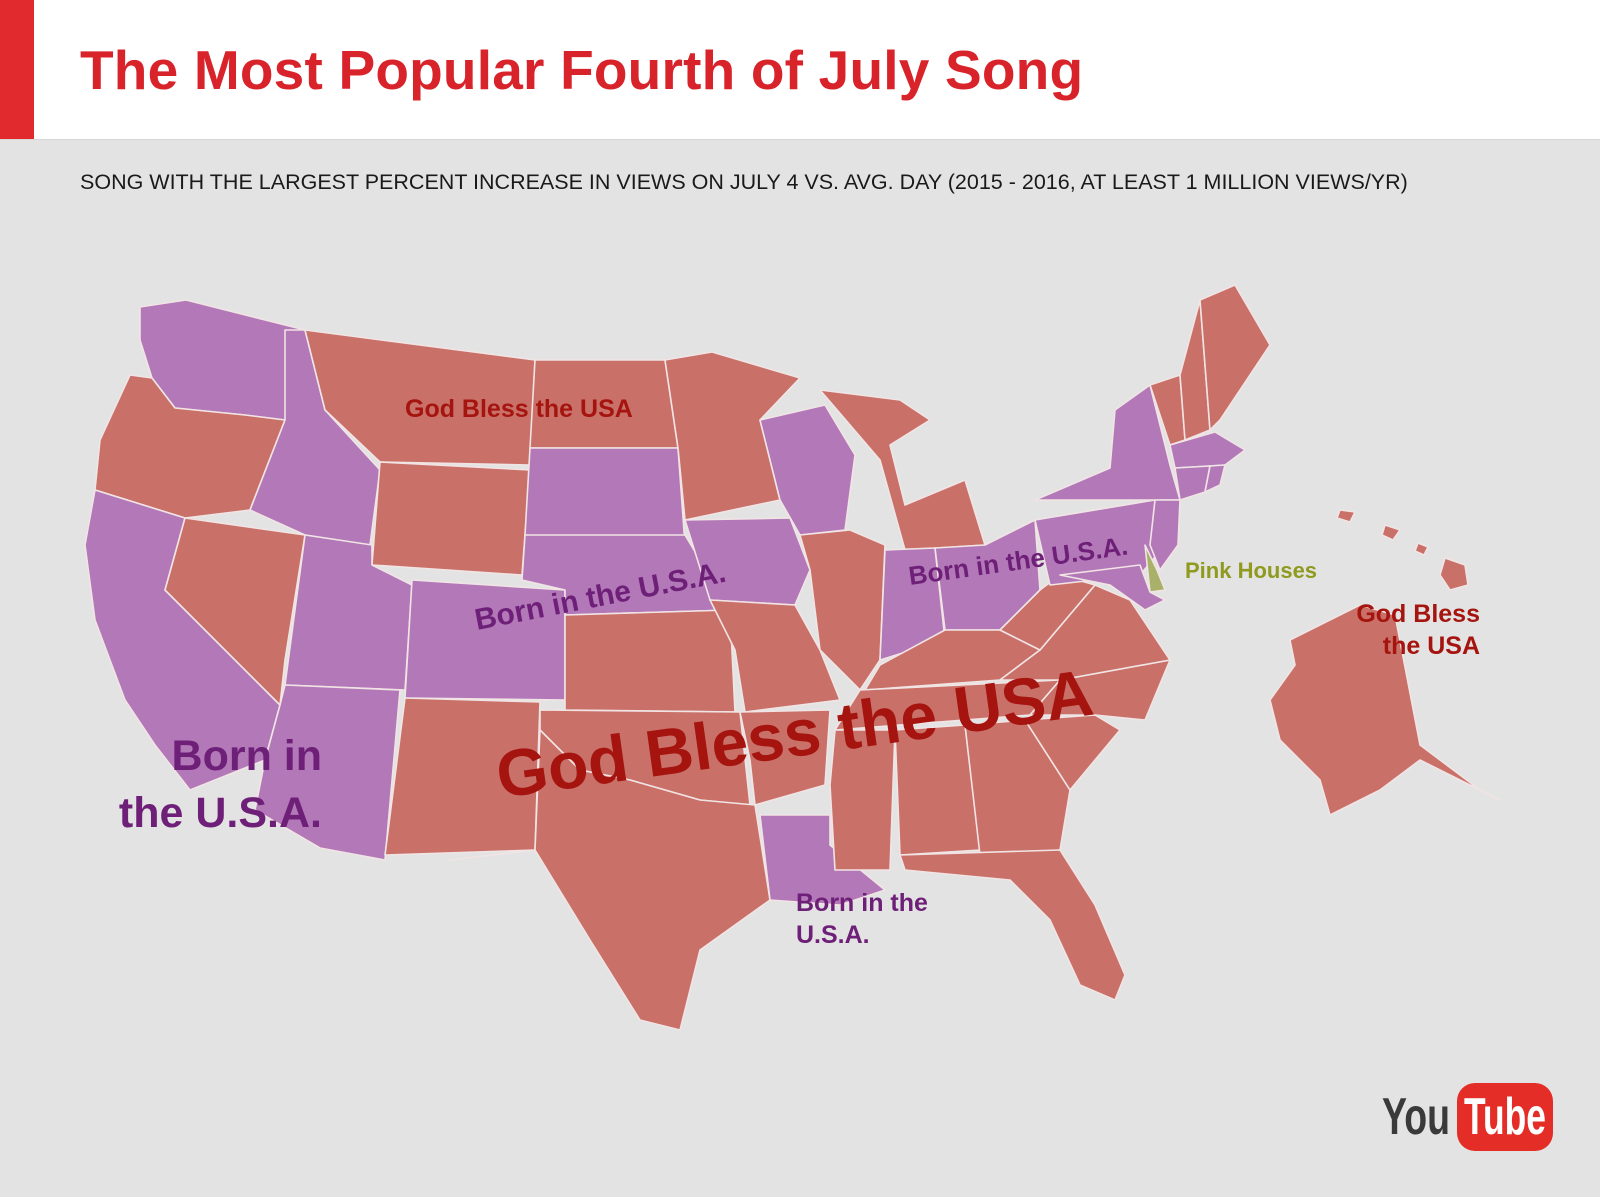 The width and height of the screenshot is (1600, 1197). I want to click on state-wisconsin, so click(807, 470).